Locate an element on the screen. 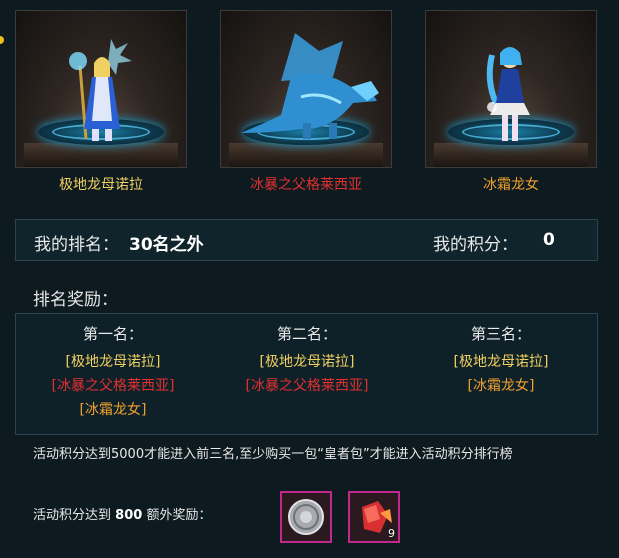 Image resolution: width=619 pixels, height=558 pixels. silver-coin-icon is located at coordinates (306, 517).